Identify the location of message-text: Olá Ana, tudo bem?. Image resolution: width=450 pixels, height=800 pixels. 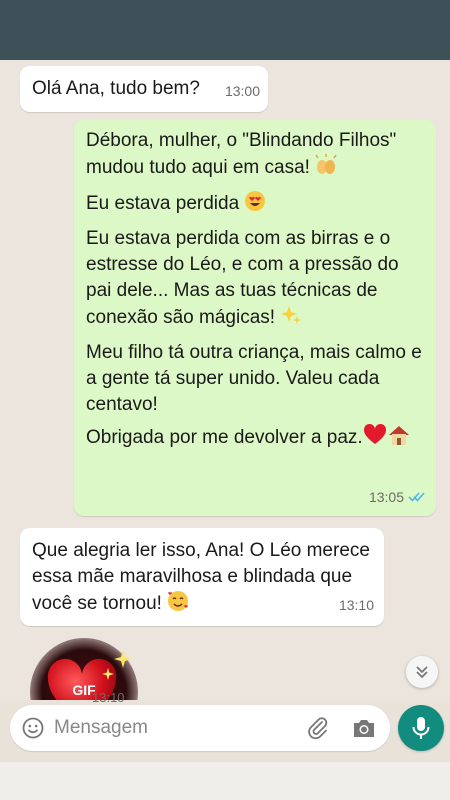
(116, 88).